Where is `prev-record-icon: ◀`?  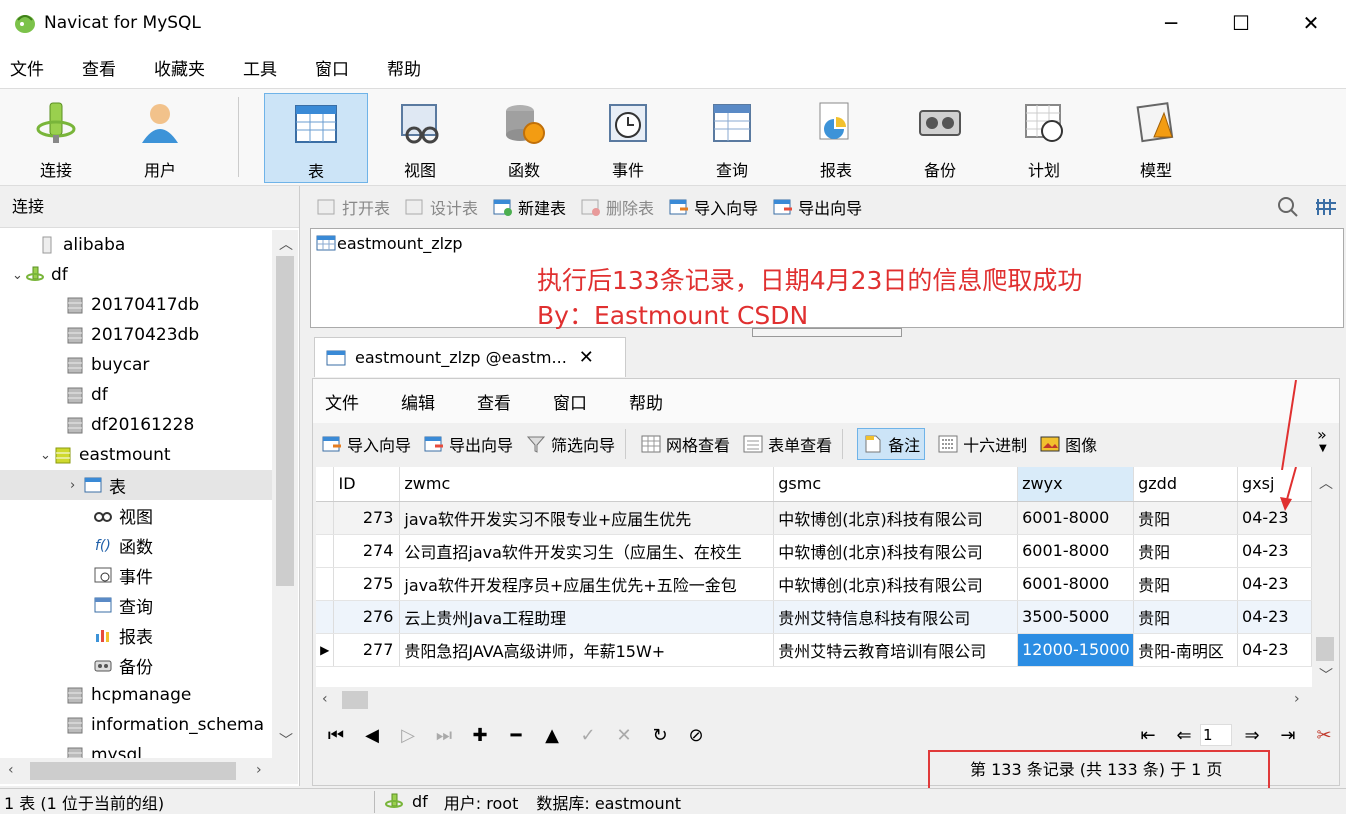
prev-record-icon: ◀ is located at coordinates (372, 735).